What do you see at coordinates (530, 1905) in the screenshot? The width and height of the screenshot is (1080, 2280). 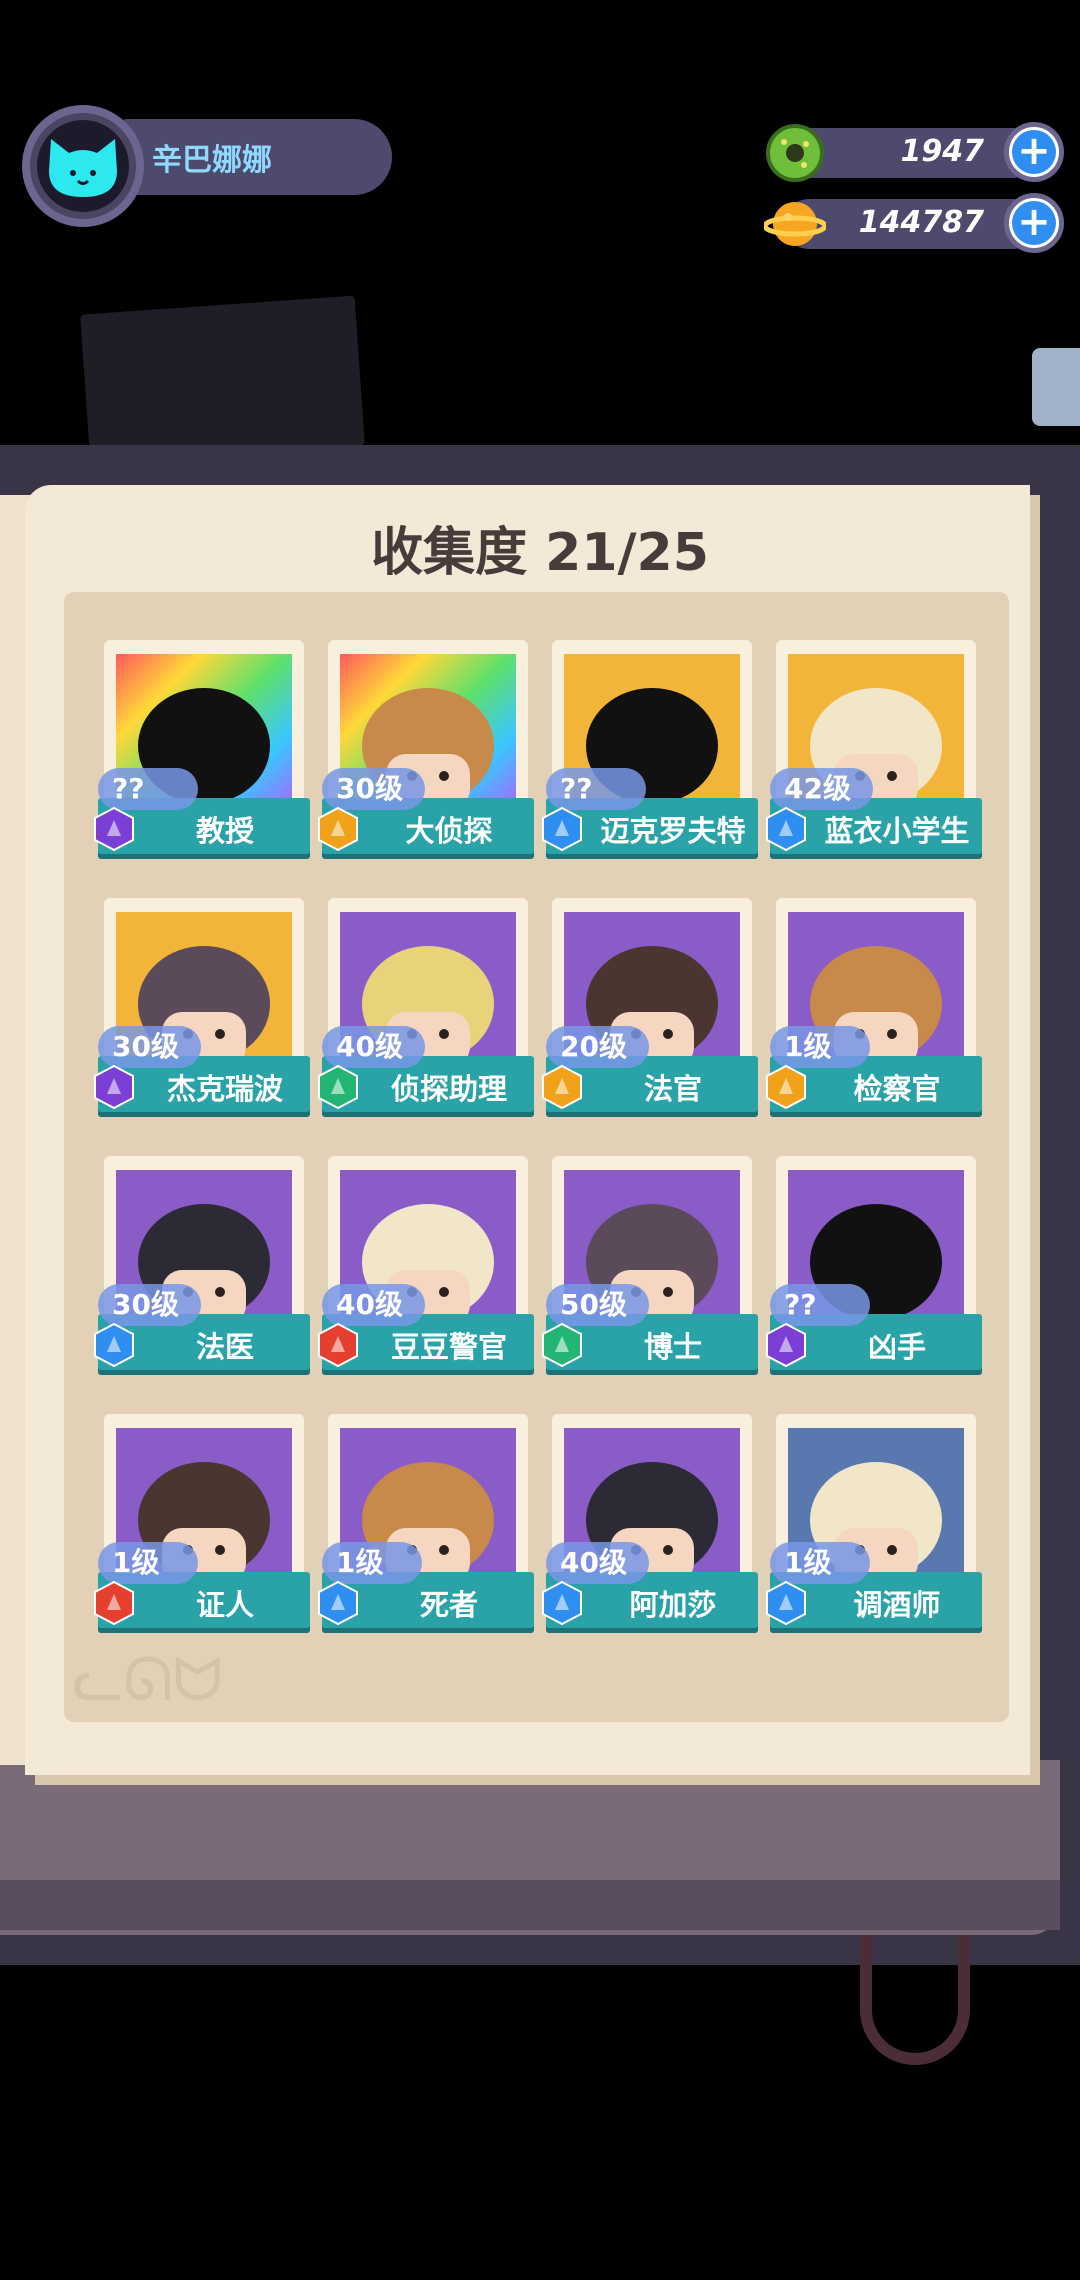 I see `book-band` at bounding box center [530, 1905].